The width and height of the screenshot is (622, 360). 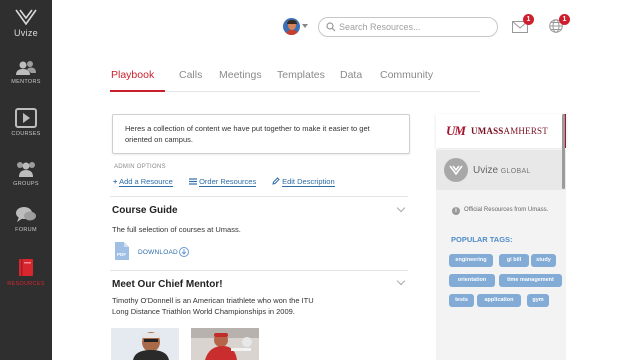 I want to click on uvize-header: Uvize GLOBAL, so click(x=501, y=170).